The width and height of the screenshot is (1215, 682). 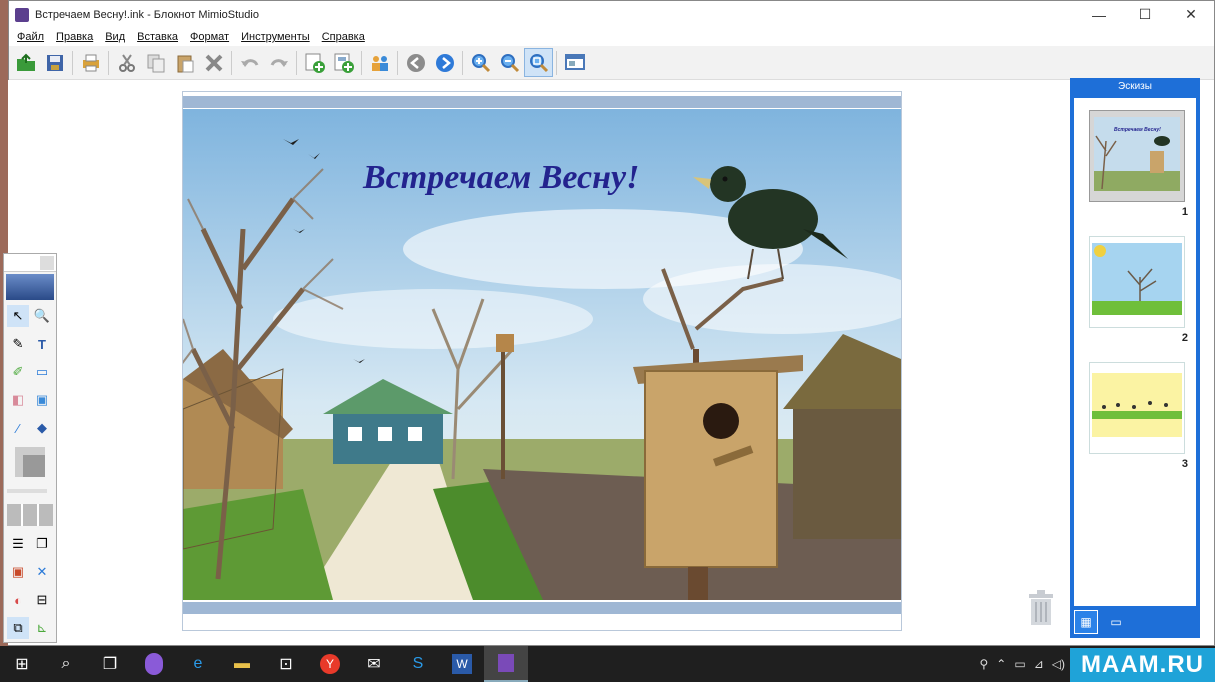 What do you see at coordinates (90, 62) in the screenshot?
I see `print-icon` at bounding box center [90, 62].